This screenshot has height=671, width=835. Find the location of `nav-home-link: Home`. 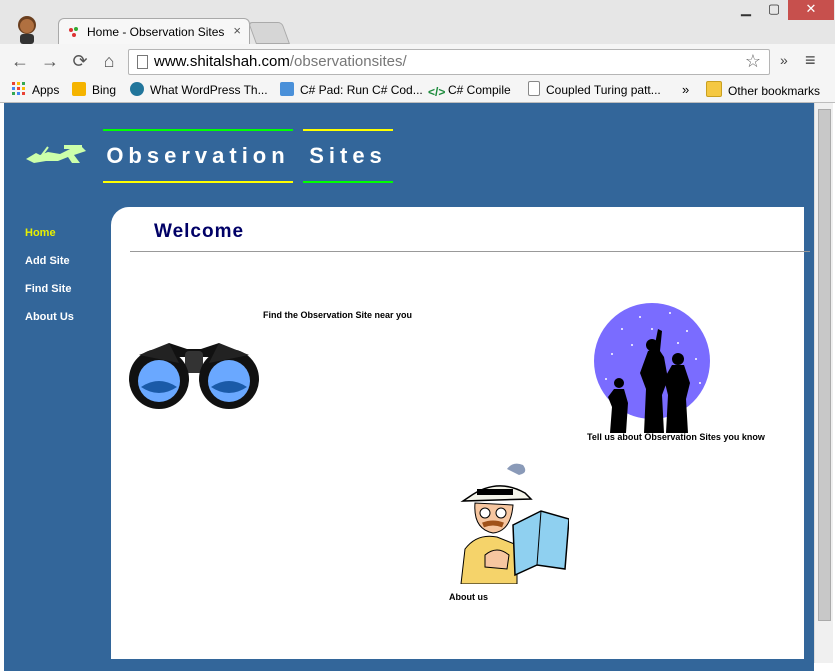

nav-home-link: Home is located at coordinates (40, 233).